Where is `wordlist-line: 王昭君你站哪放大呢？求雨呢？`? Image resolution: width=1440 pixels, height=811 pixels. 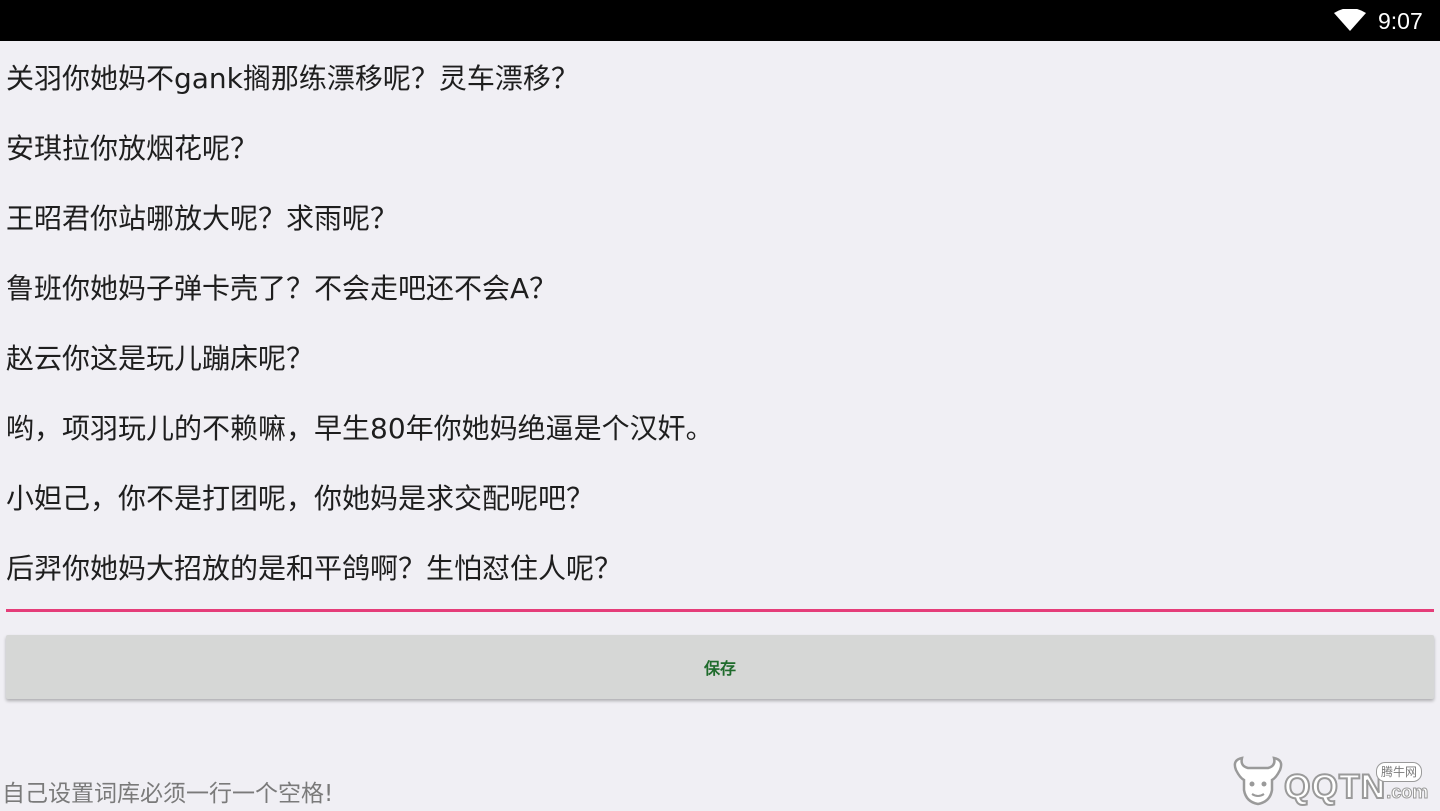
wordlist-line: 王昭君你站哪放大呢？求雨呢？ is located at coordinates (720, 219).